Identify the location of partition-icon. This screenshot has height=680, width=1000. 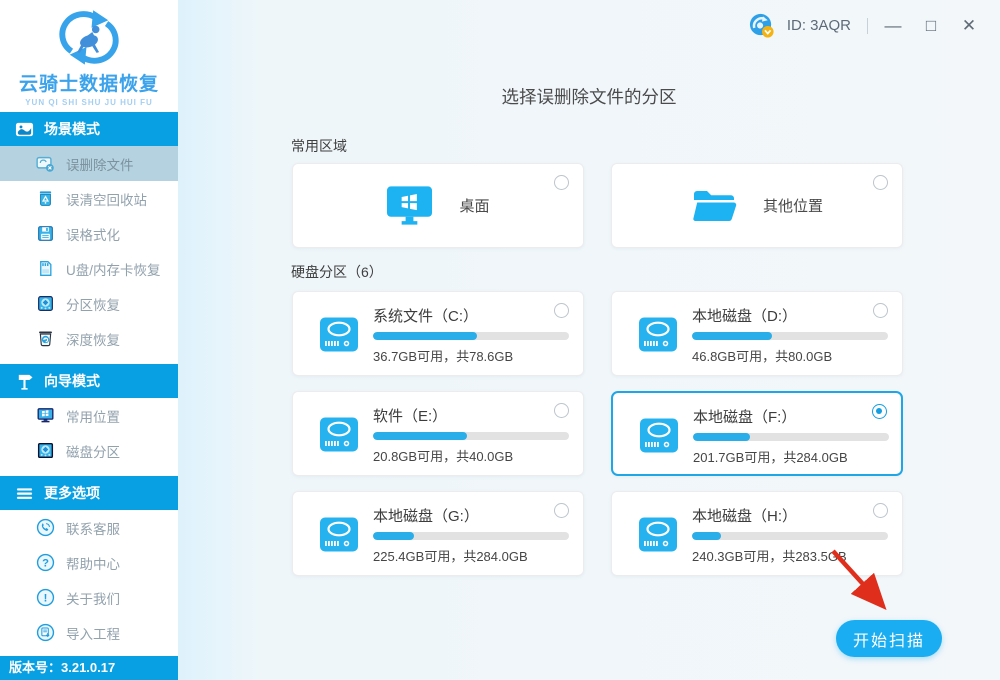
(45, 303).